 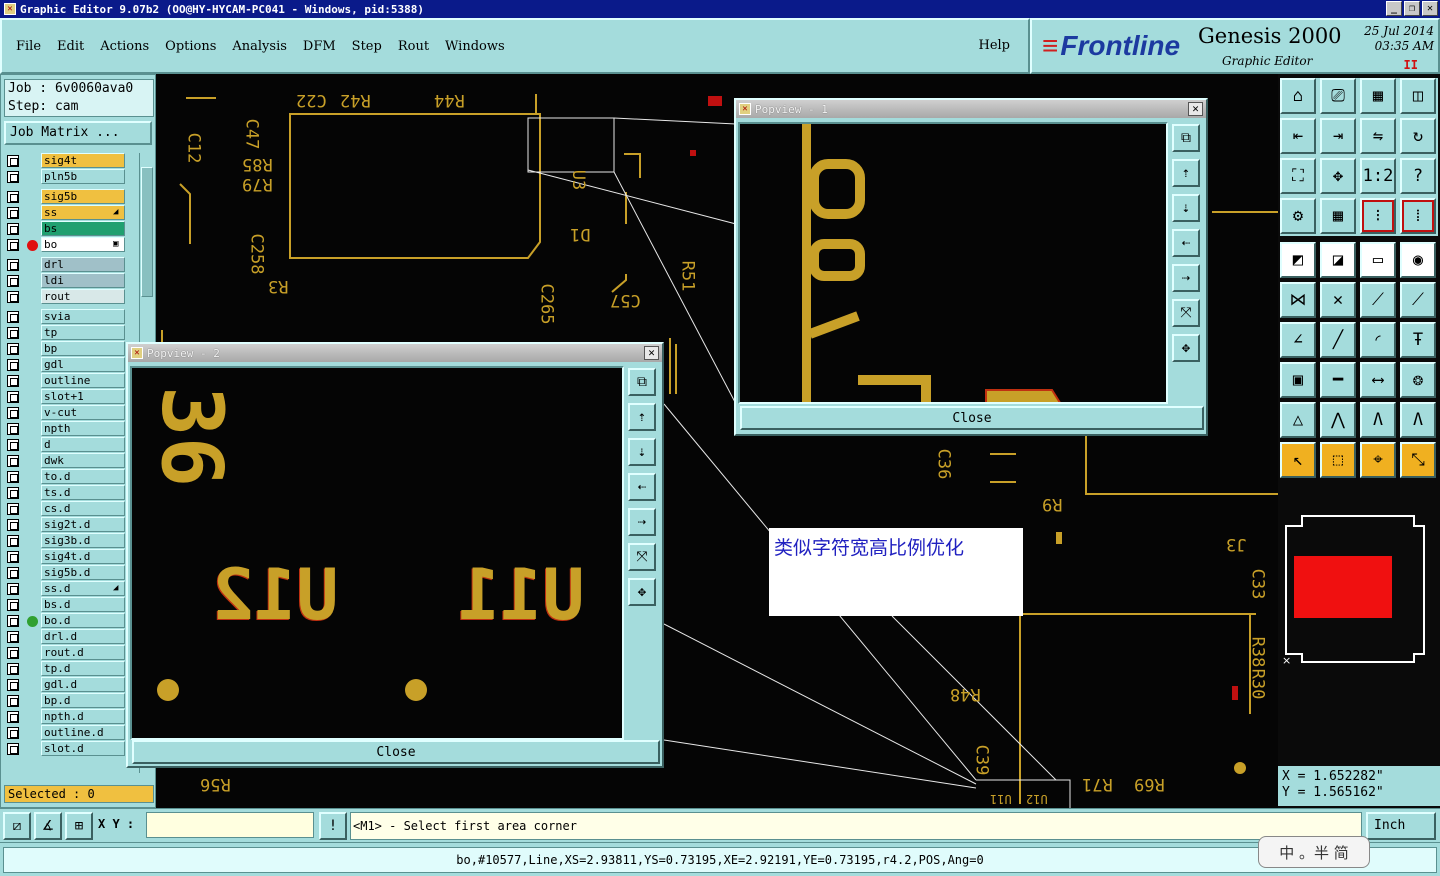 I want to click on layer-name: slot+1, so click(x=83, y=396).